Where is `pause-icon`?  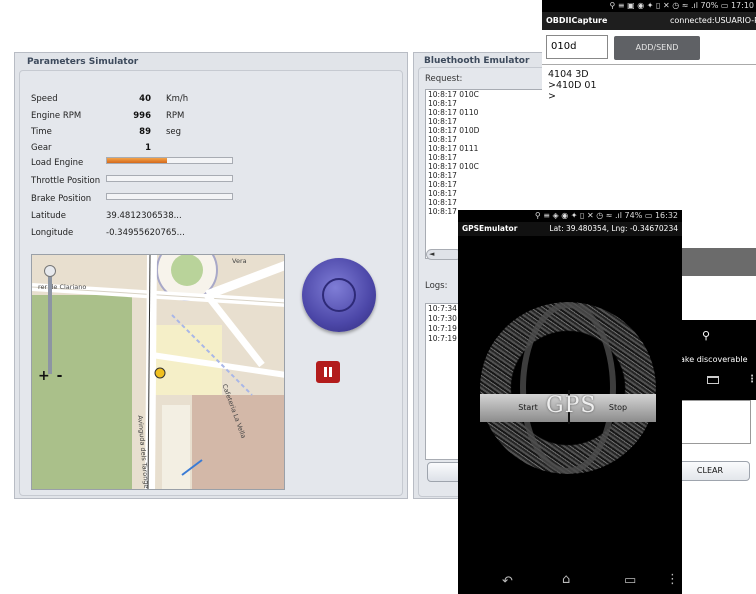
pause-icon is located at coordinates (325, 372).